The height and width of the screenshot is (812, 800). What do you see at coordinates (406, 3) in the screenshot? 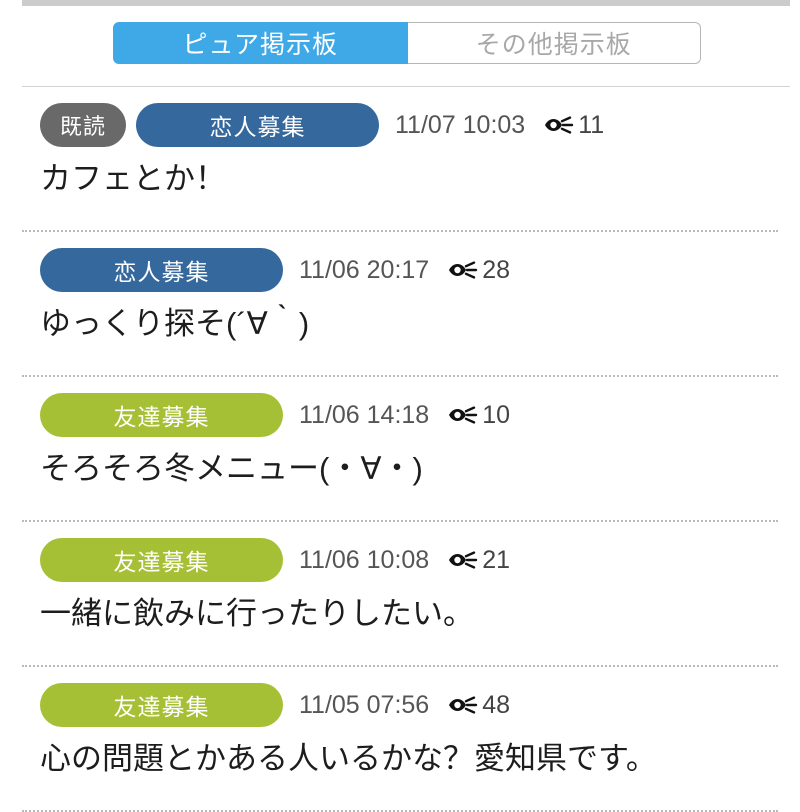
I see `status-bar-strip` at bounding box center [406, 3].